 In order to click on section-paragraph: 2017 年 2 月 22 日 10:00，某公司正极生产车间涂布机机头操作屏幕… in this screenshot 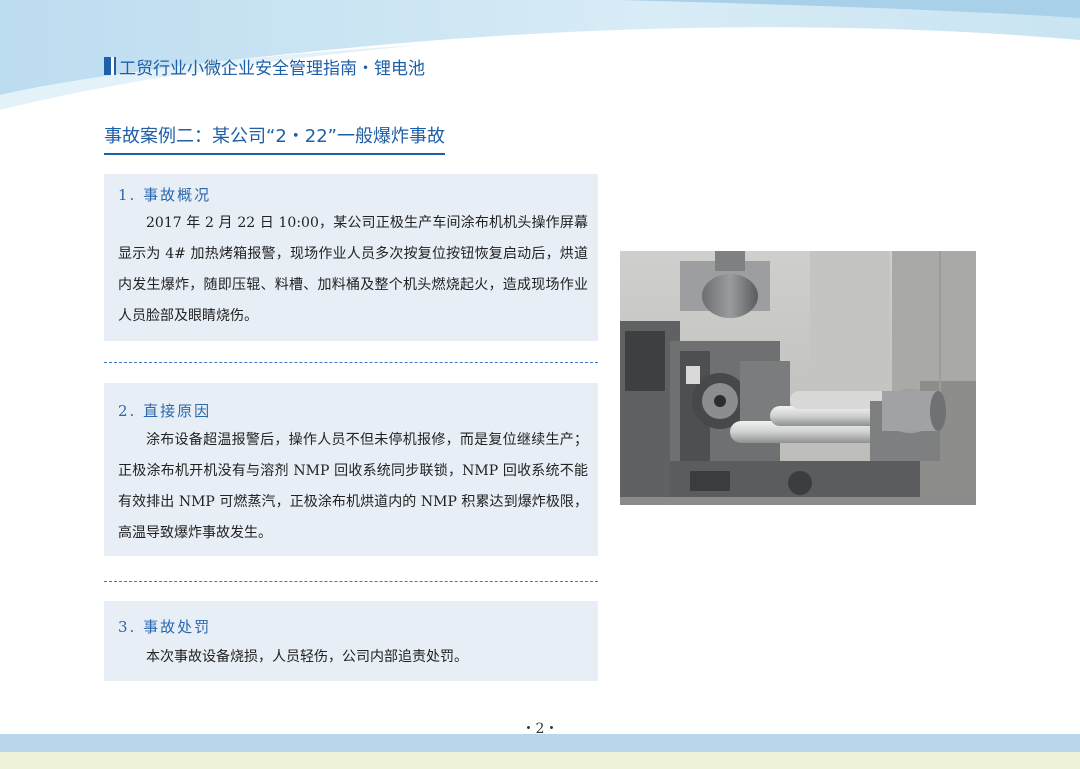, I will do `click(353, 269)`.